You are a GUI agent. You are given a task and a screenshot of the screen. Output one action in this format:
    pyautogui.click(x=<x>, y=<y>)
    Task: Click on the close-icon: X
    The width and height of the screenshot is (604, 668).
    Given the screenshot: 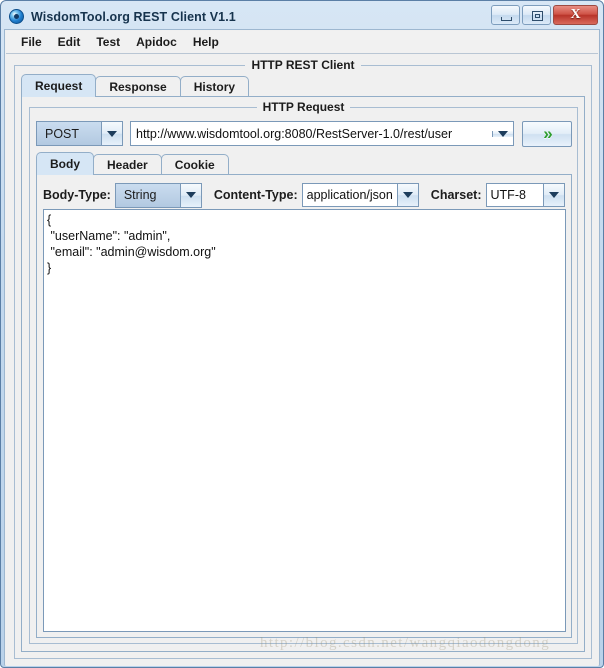 What is the action you would take?
    pyautogui.click(x=575, y=14)
    